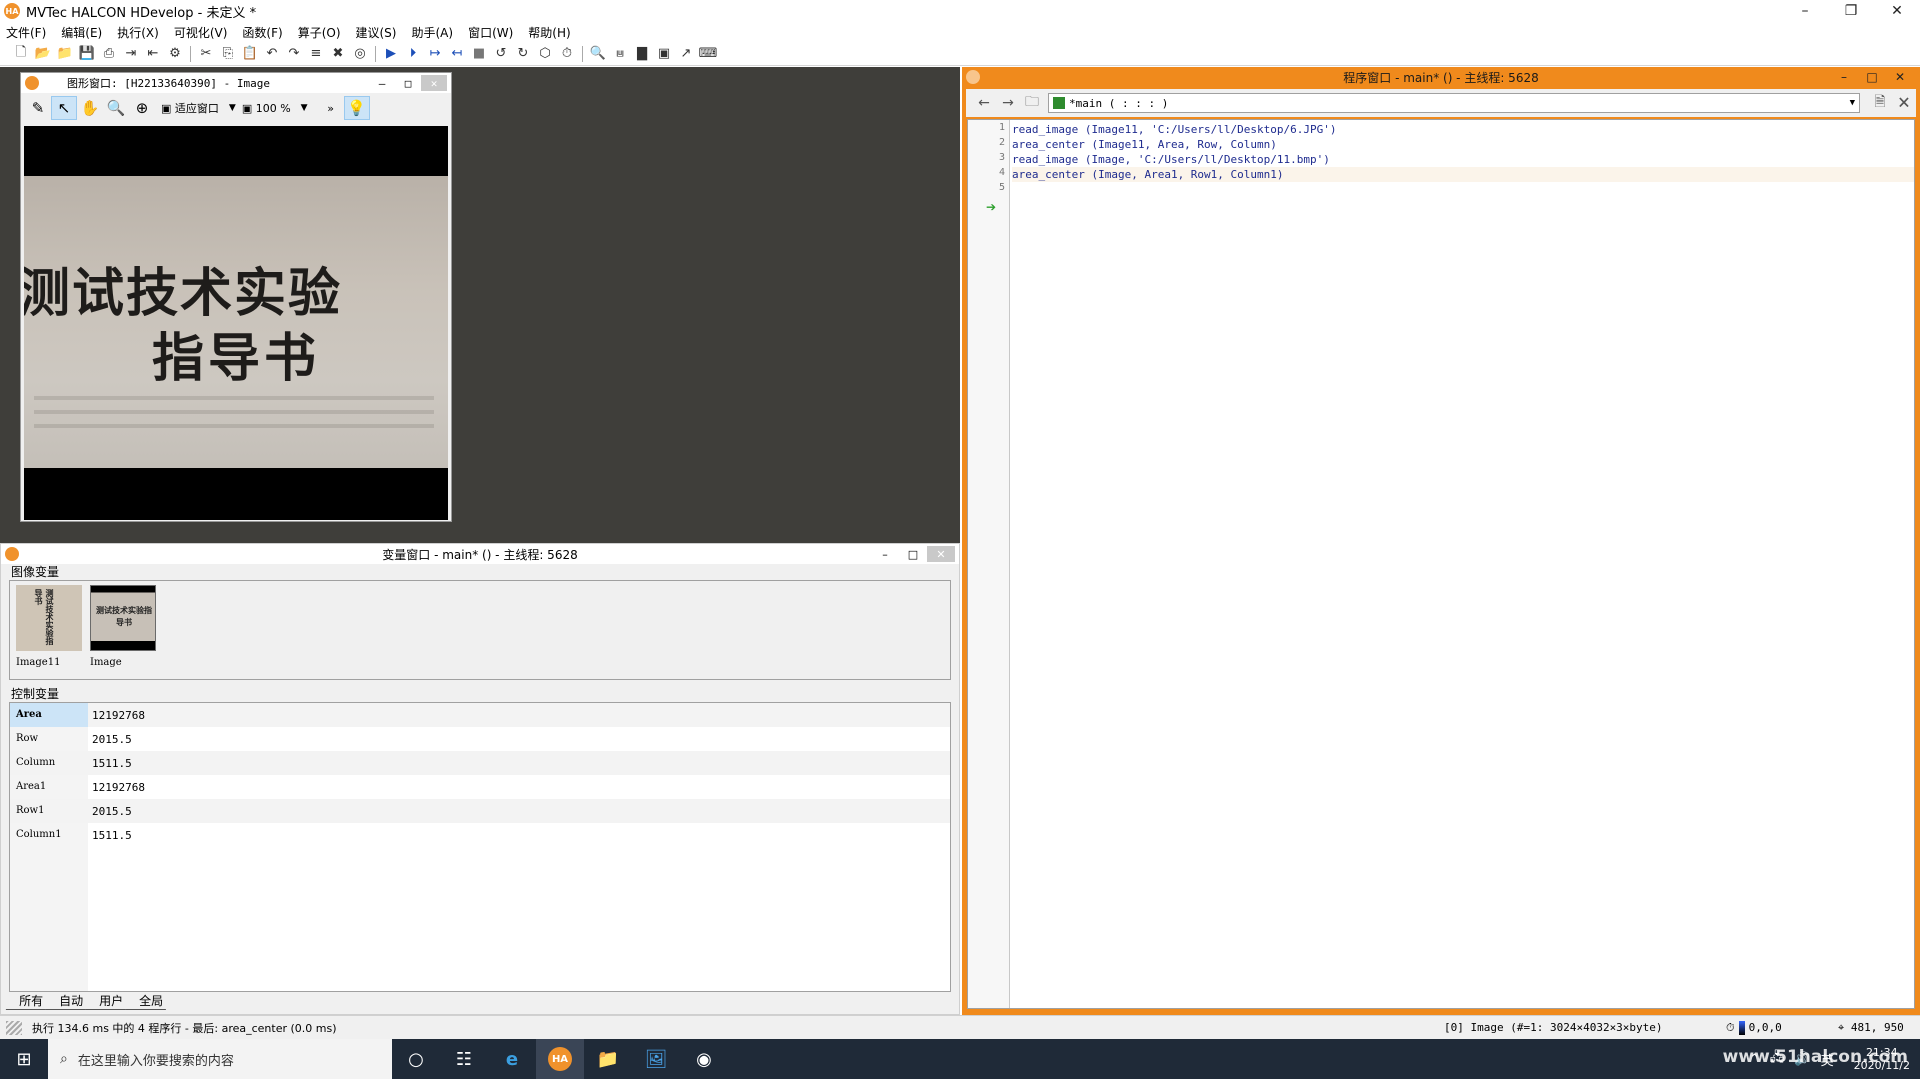 The image size is (1920, 1079). Describe the element at coordinates (201, 32) in the screenshot. I see `menu-visualization: 可视化(V)` at that location.